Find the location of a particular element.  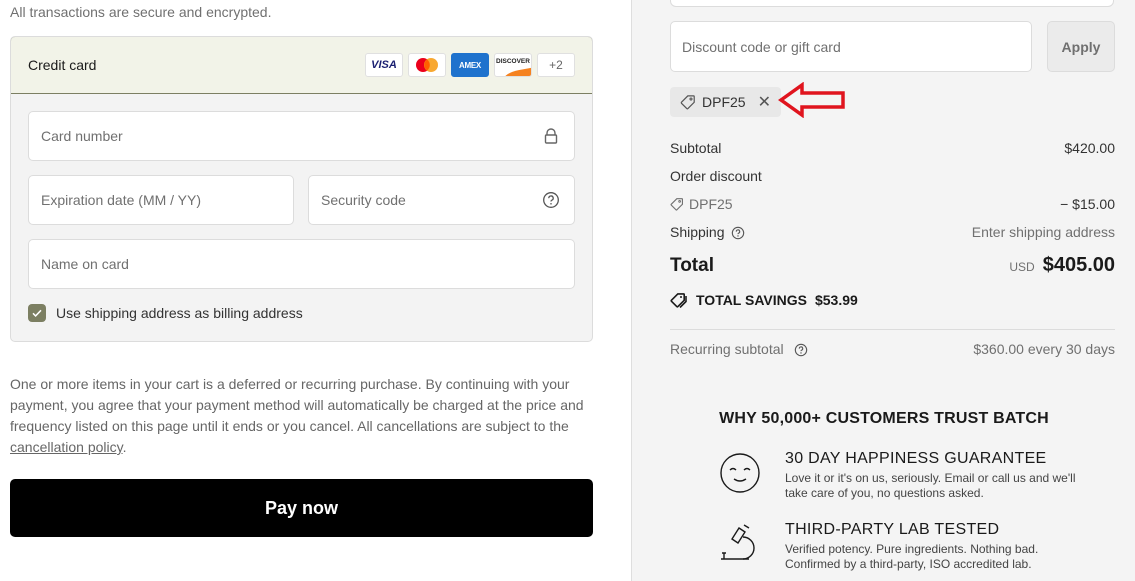

mastercard-icon is located at coordinates (427, 65).